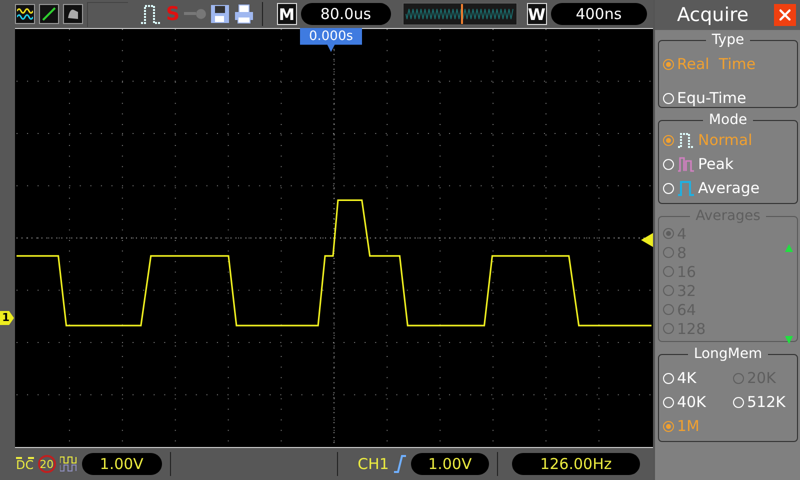 The width and height of the screenshot is (800, 480). Describe the element at coordinates (729, 188) in the screenshot. I see `option-label: Average` at that location.